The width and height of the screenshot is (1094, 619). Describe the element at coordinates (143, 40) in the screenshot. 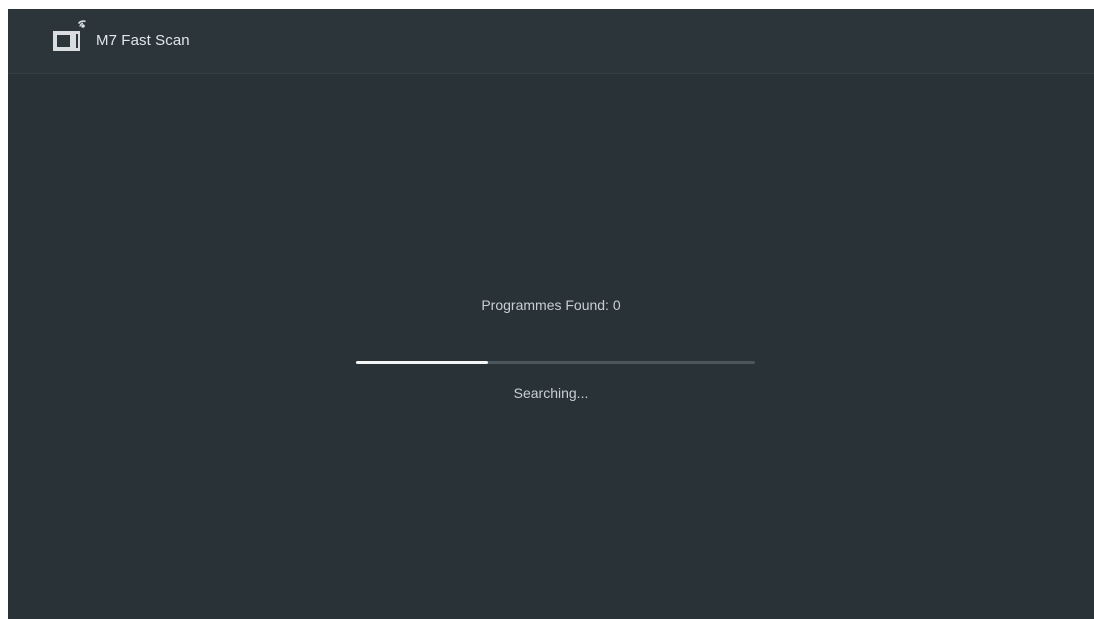

I see `app-title: M7 Fast Scan` at that location.